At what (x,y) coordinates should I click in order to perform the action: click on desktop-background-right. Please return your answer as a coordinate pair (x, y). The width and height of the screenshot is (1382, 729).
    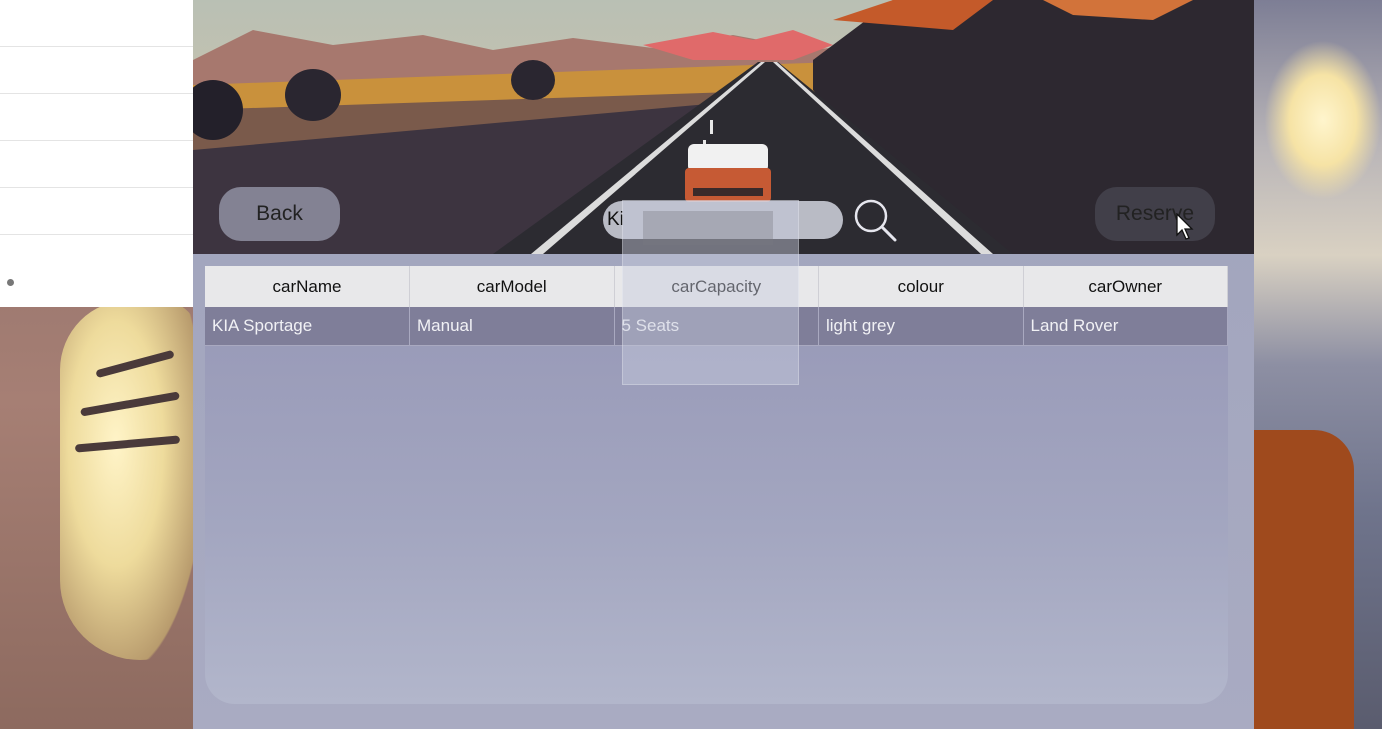
    Looking at the image, I should click on (1318, 364).